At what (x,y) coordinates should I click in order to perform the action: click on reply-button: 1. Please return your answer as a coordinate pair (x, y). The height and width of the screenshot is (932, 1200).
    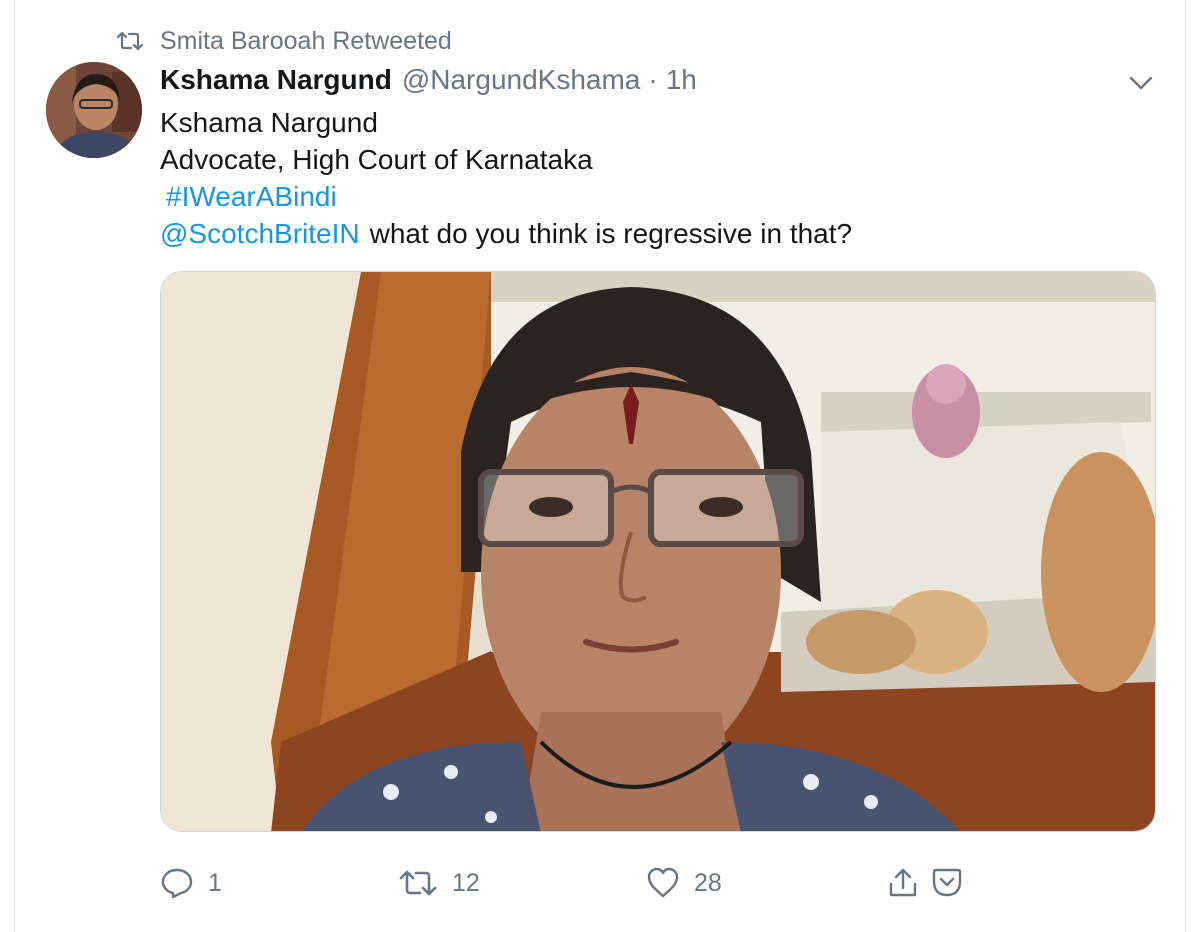
    Looking at the image, I should click on (191, 883).